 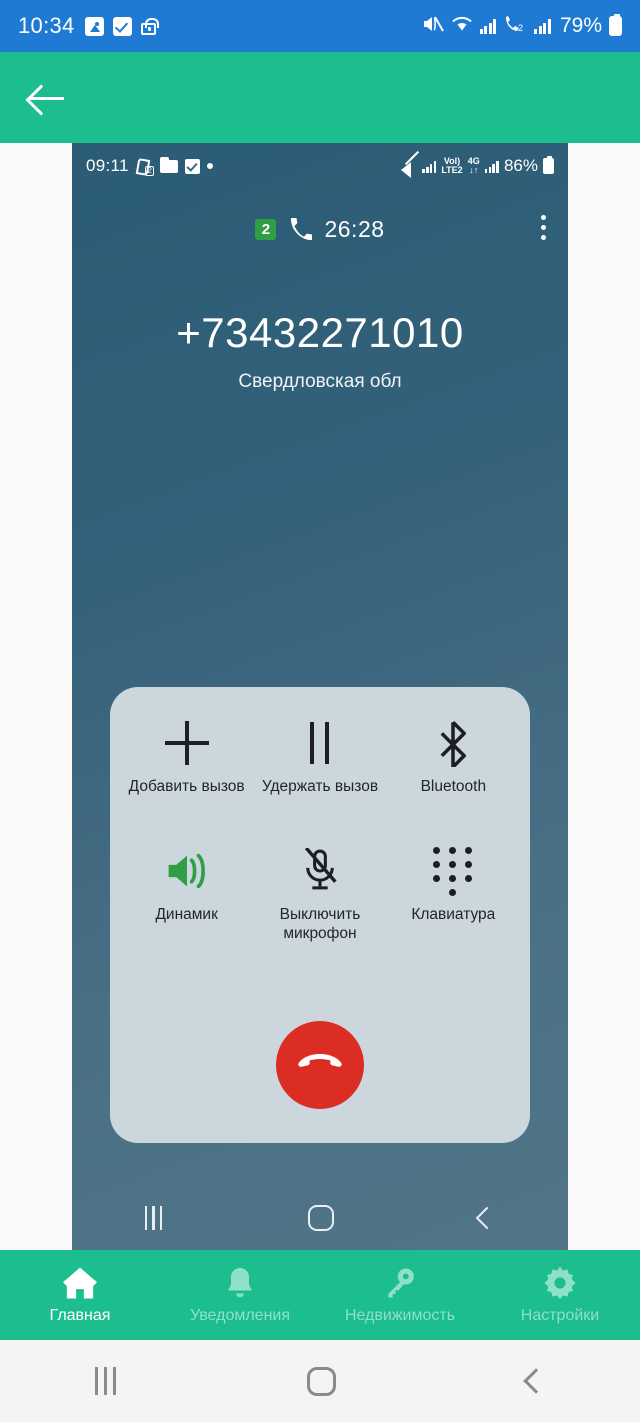 I want to click on screenshot-status-bar: 09:11 Vol) LTE2 4G ↓↑ 86%, so click(x=320, y=166).